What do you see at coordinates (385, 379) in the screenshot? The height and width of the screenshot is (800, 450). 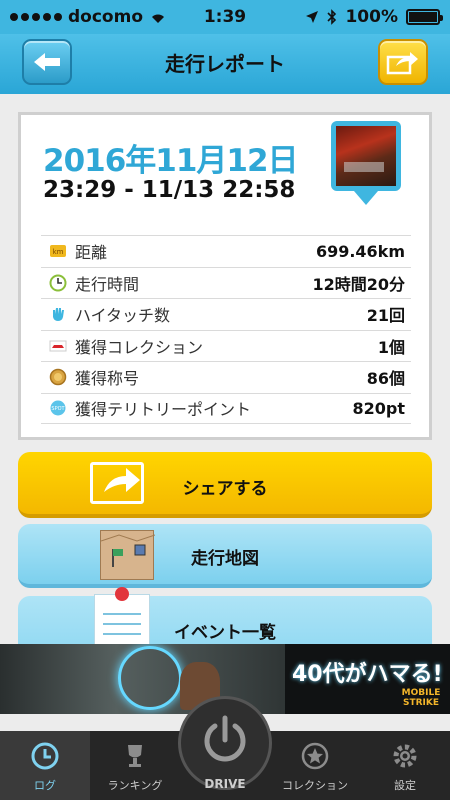 I see `stat-value: 86個` at bounding box center [385, 379].